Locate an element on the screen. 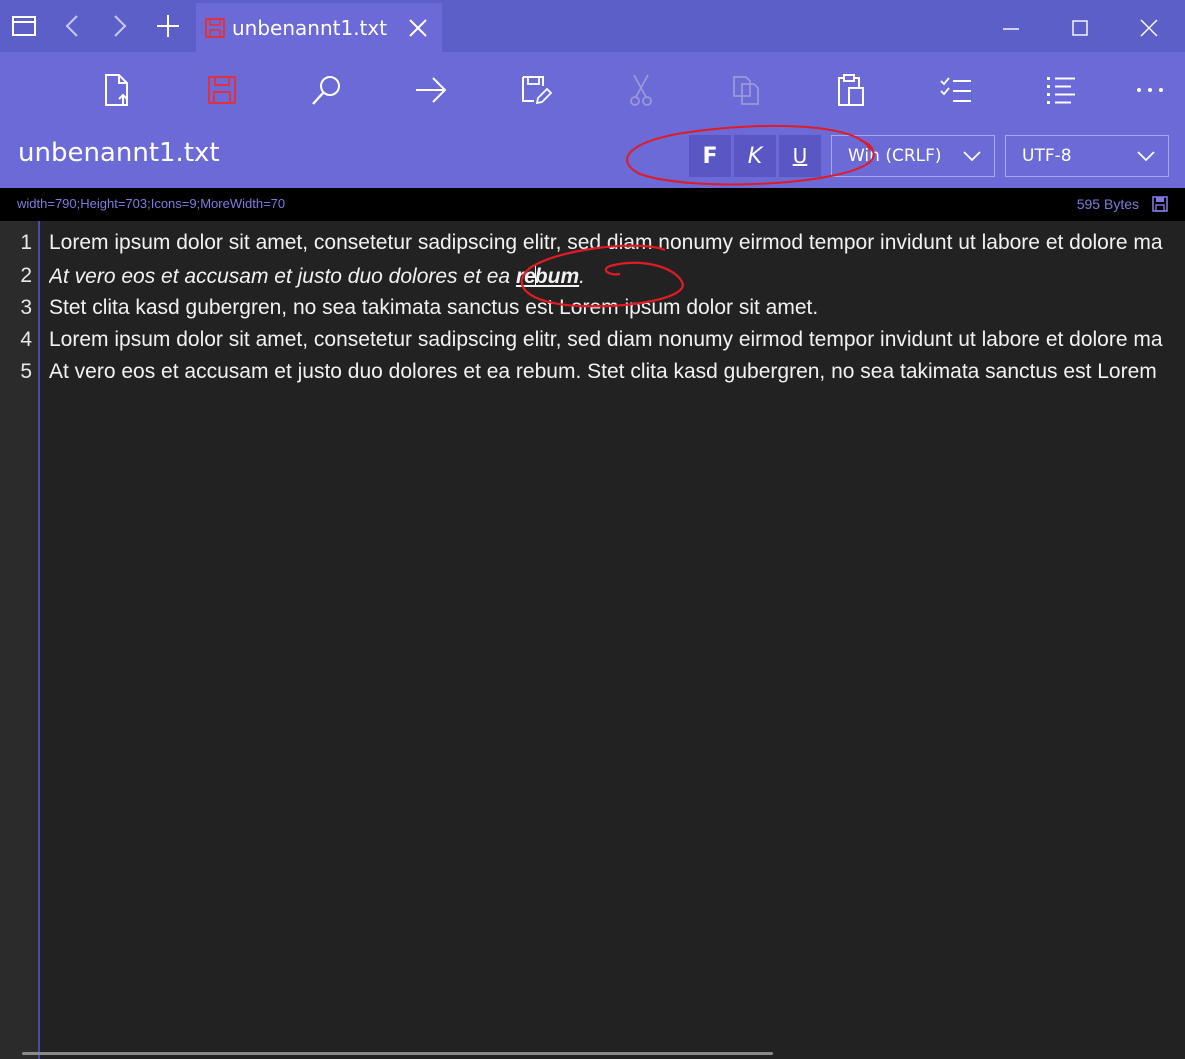  new-file-button is located at coordinates (117, 90).